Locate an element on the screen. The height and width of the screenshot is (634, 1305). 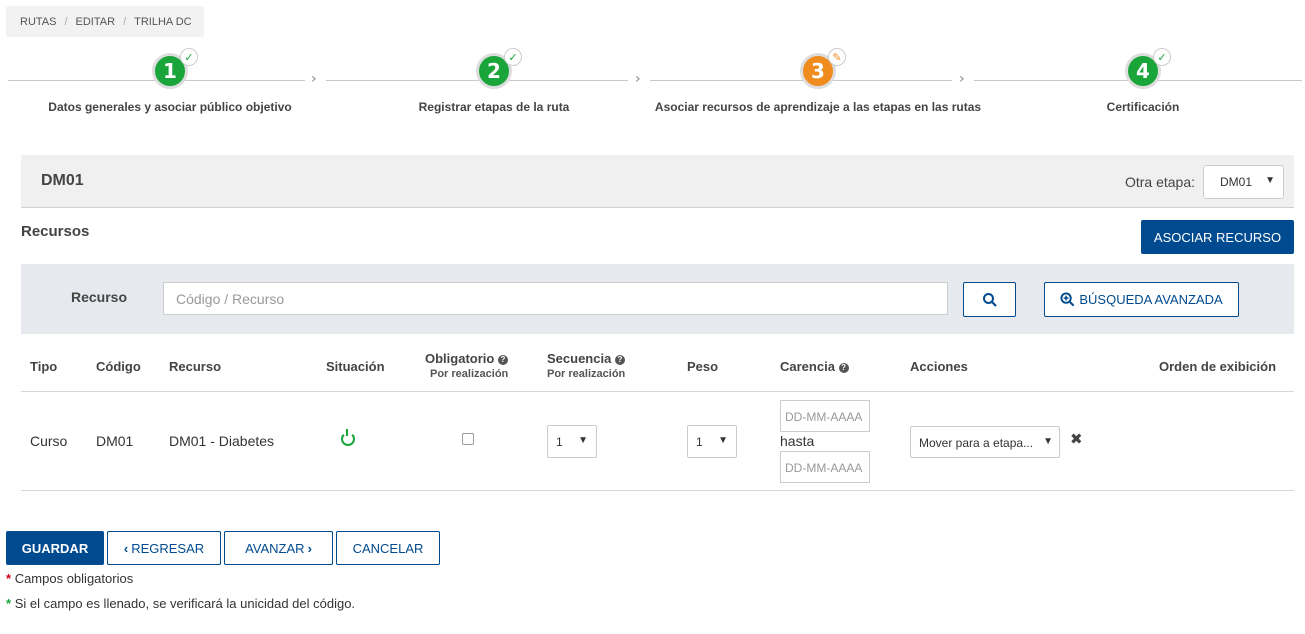
step-2: 2 ✓ is located at coordinates (499, 68).